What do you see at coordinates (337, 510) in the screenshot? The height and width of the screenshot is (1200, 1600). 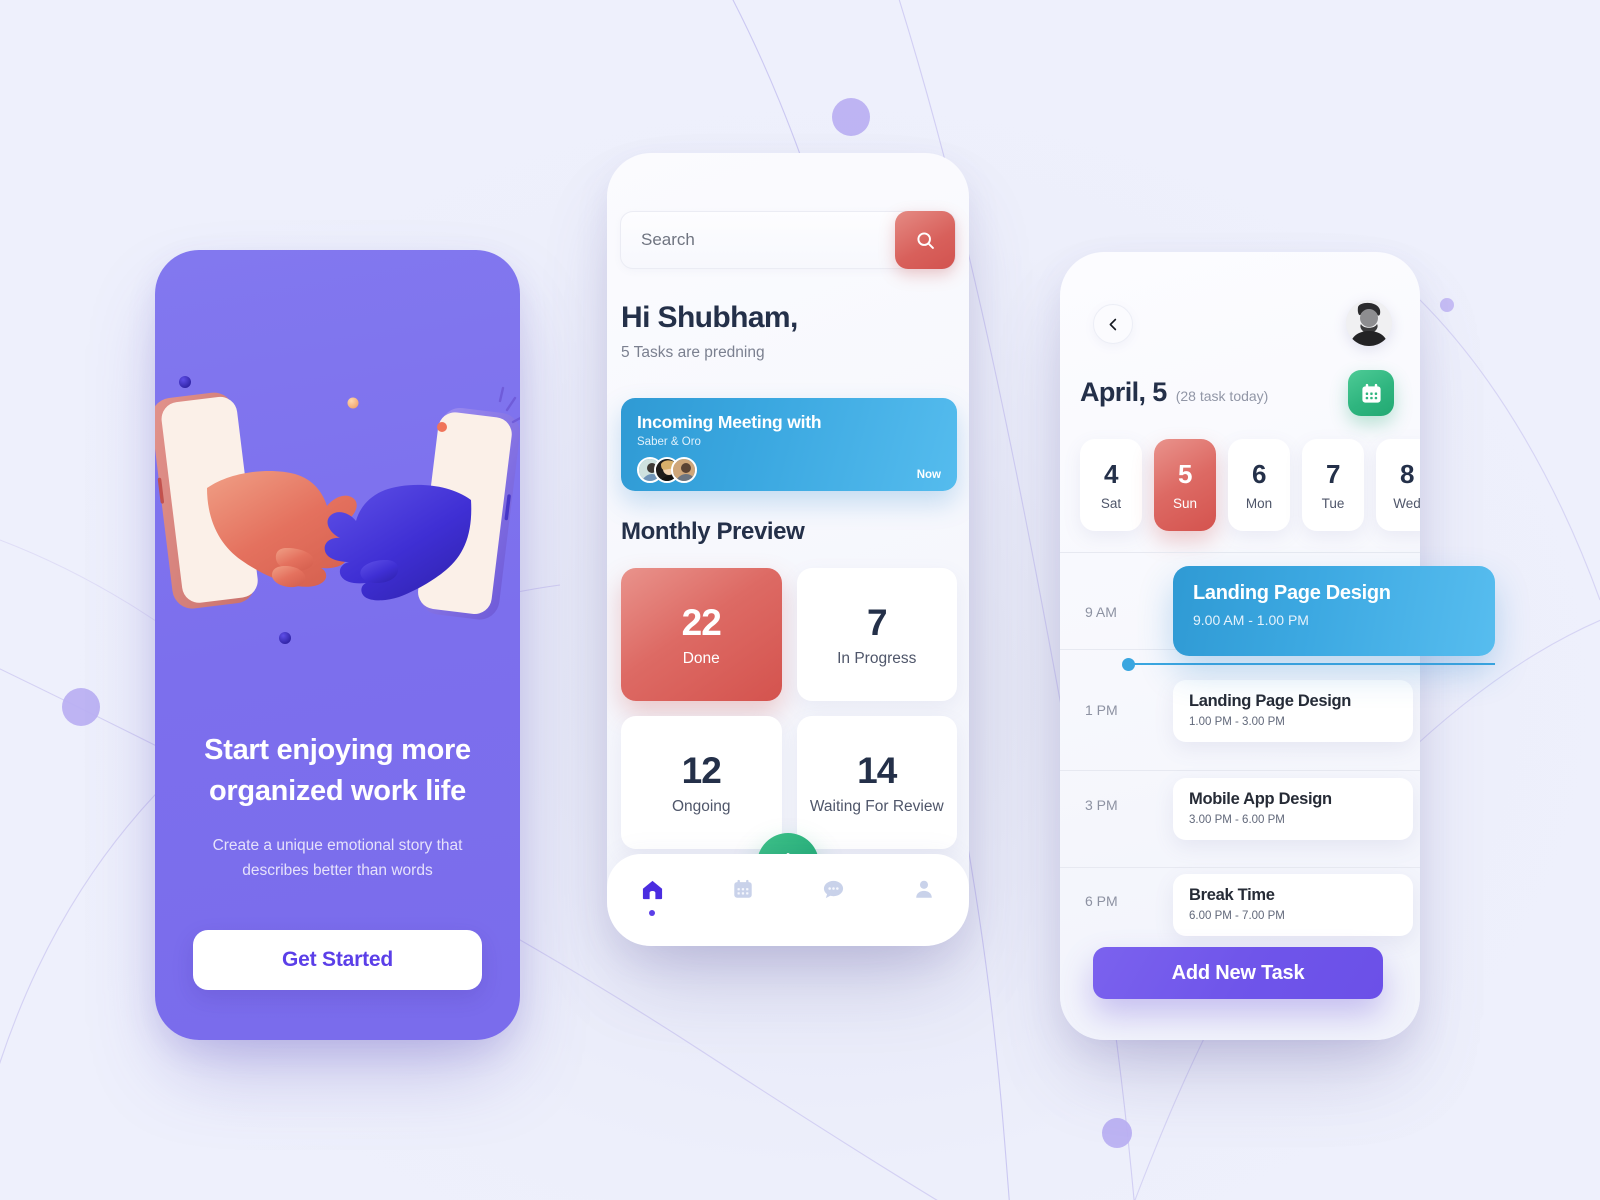 I see `handshake-3d-illustration` at bounding box center [337, 510].